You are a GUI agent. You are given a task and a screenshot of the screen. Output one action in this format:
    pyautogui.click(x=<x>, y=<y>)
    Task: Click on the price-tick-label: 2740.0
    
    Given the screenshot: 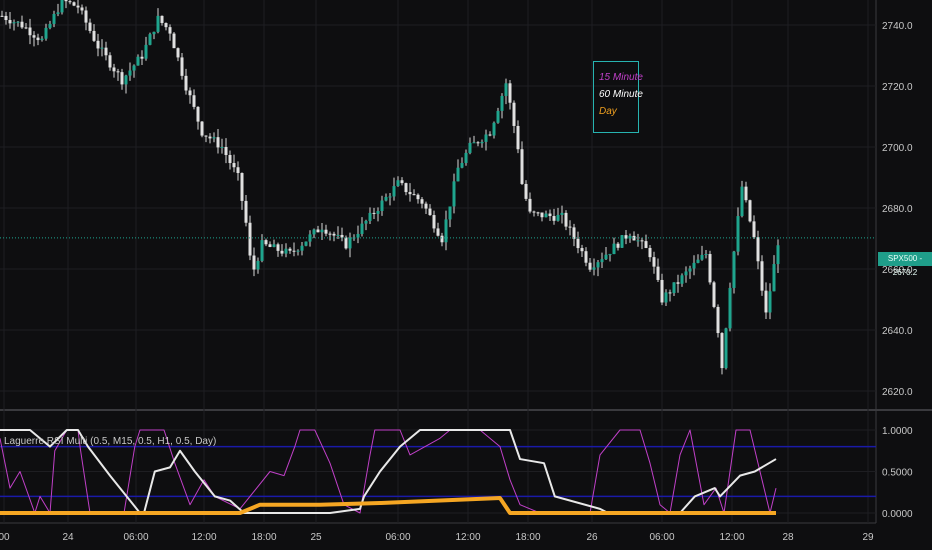 What is the action you would take?
    pyautogui.click(x=897, y=26)
    